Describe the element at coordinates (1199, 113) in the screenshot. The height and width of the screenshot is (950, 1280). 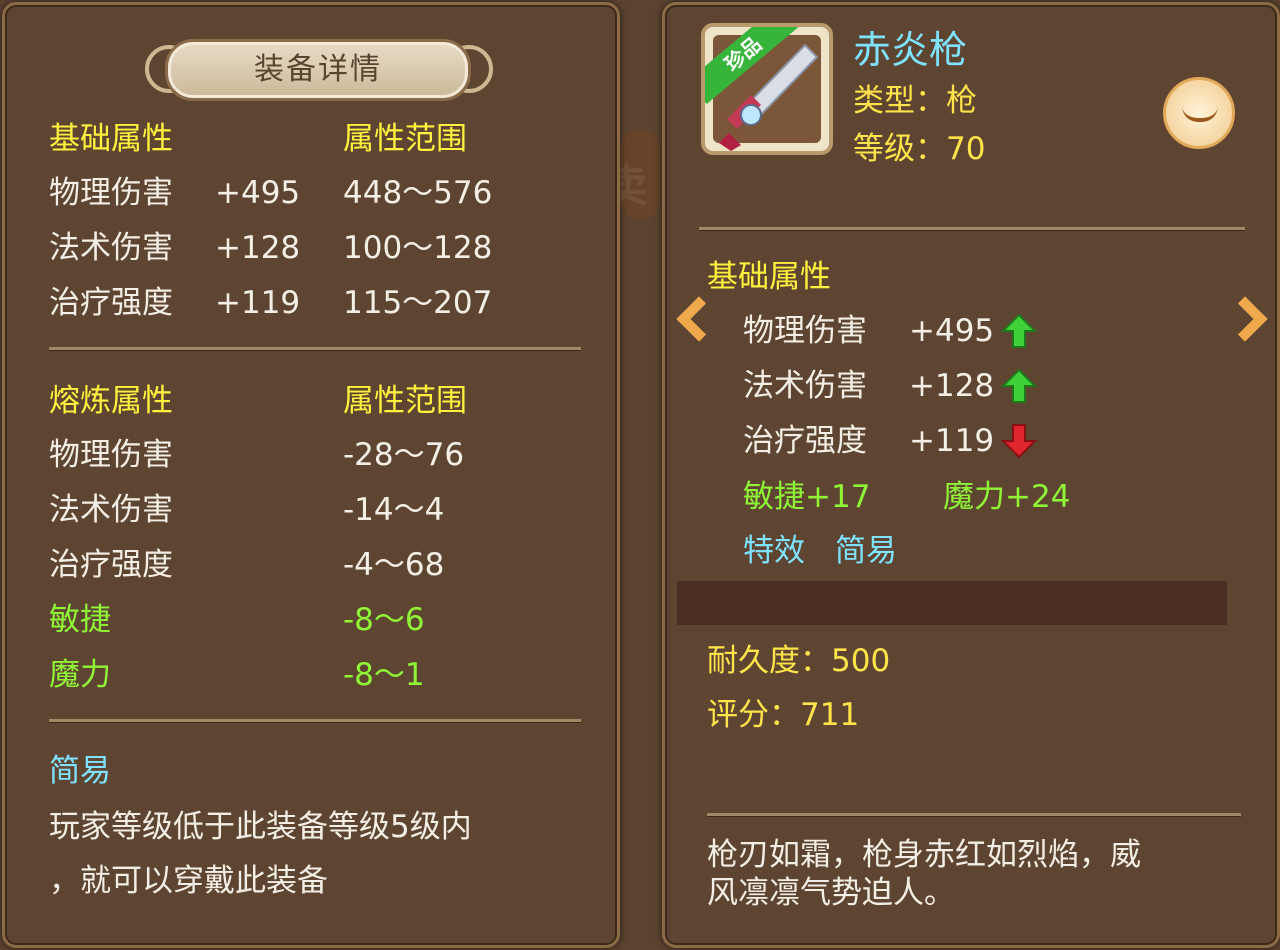
I see `preview-eye-button` at that location.